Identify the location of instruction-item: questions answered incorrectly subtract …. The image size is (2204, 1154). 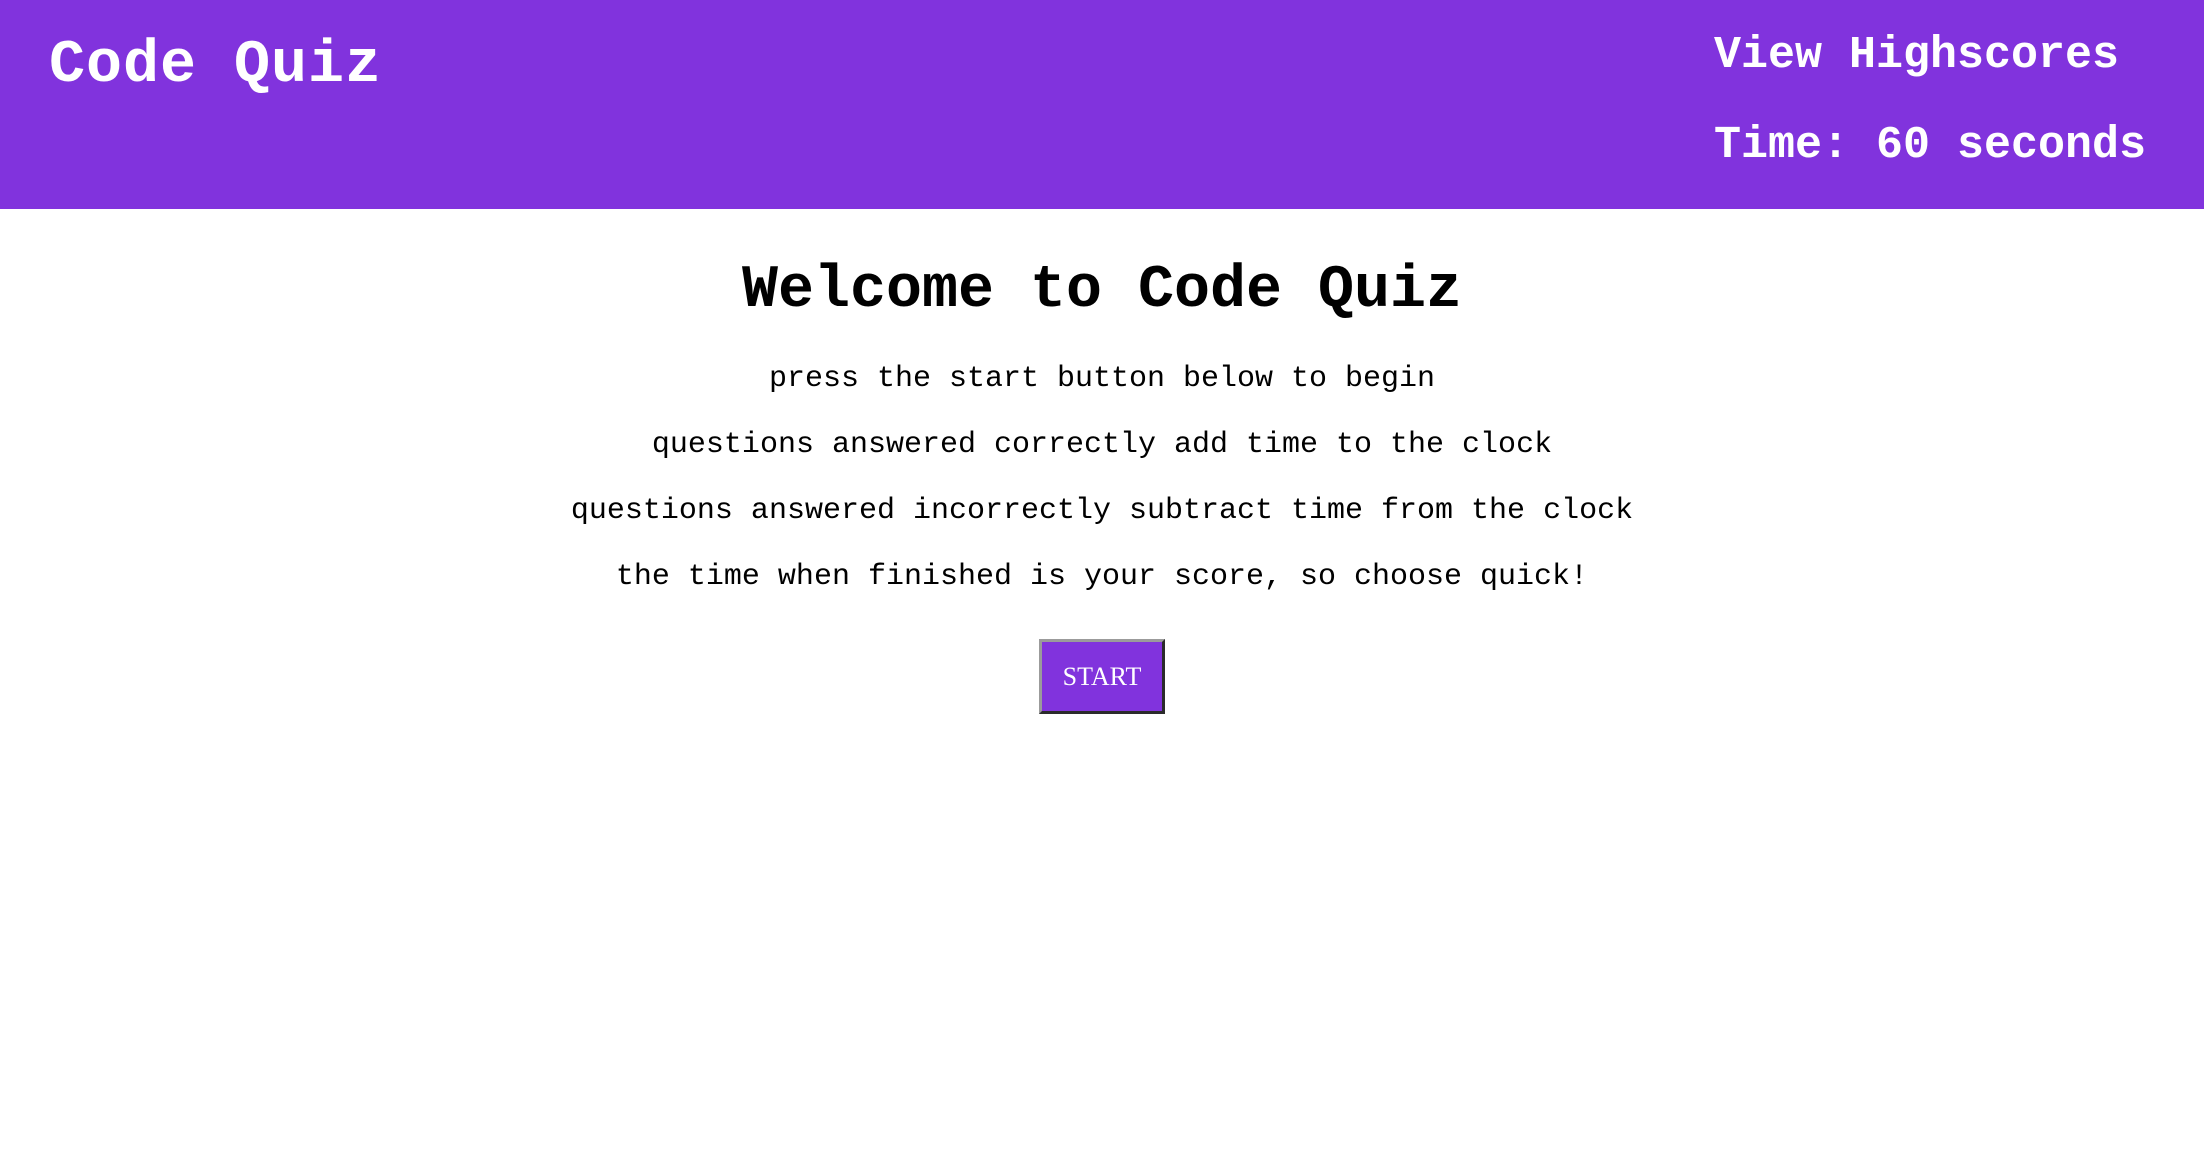
(1102, 511).